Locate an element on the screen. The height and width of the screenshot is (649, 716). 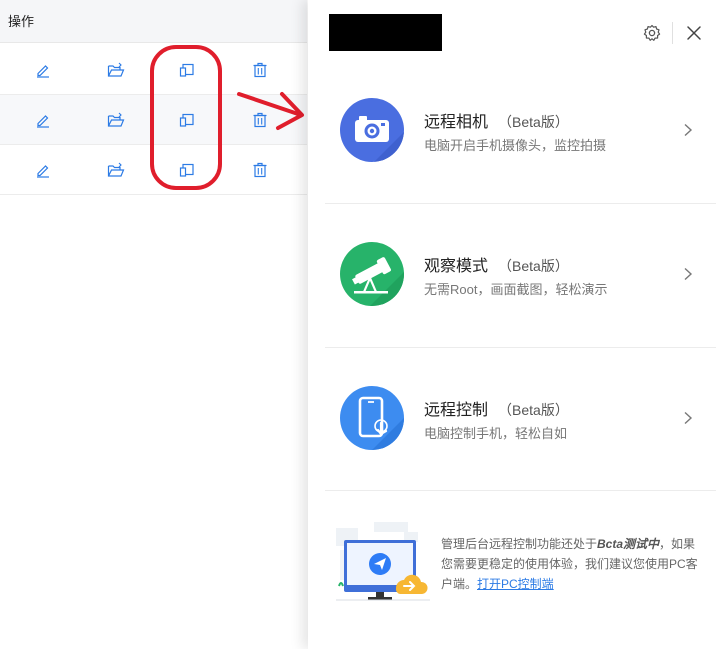
close-icon is located at coordinates (694, 33).